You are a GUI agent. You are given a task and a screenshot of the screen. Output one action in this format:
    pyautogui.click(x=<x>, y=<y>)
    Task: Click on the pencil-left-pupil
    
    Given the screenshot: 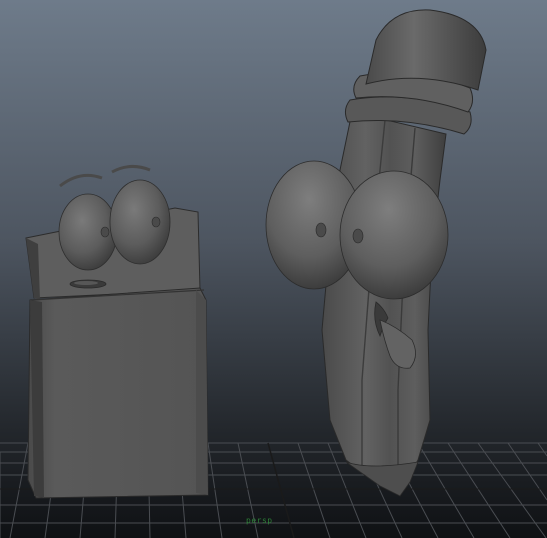 What is the action you would take?
    pyautogui.click(x=321, y=230)
    